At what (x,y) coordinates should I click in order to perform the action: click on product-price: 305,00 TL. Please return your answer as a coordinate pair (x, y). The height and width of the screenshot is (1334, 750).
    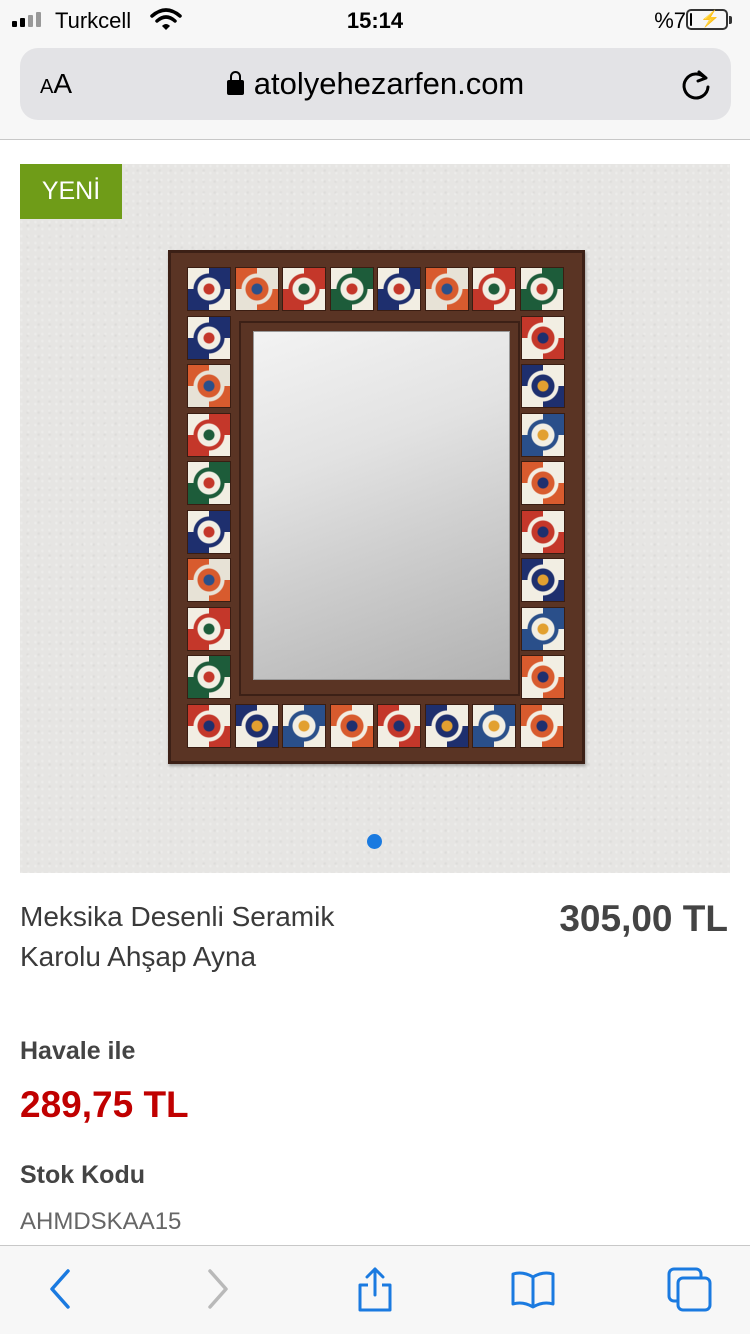
    Looking at the image, I should click on (643, 918).